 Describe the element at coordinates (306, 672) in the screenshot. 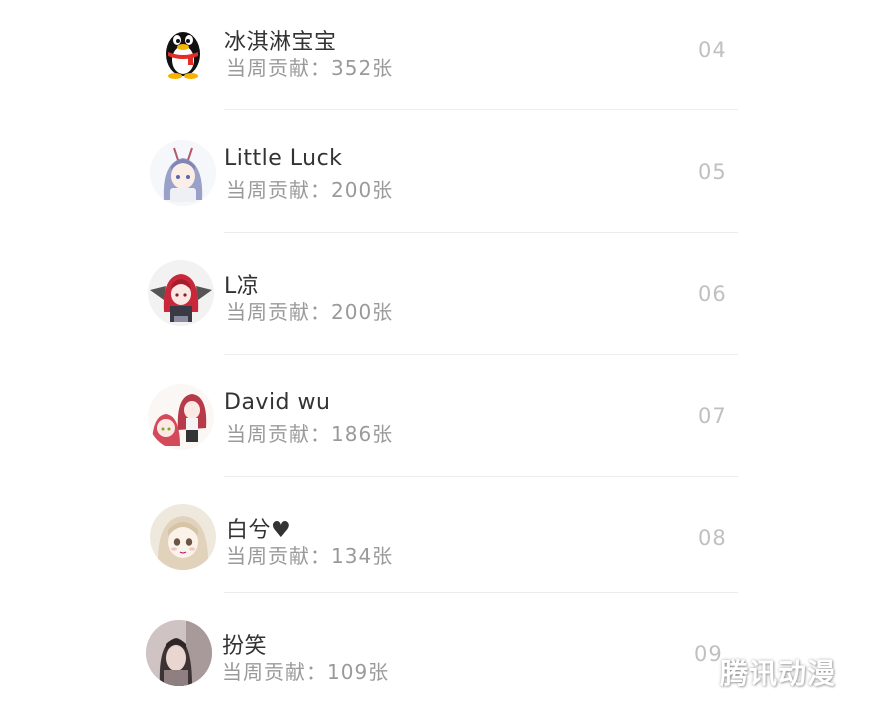

I see `weekly-contribution: 当周贡献：109张` at that location.